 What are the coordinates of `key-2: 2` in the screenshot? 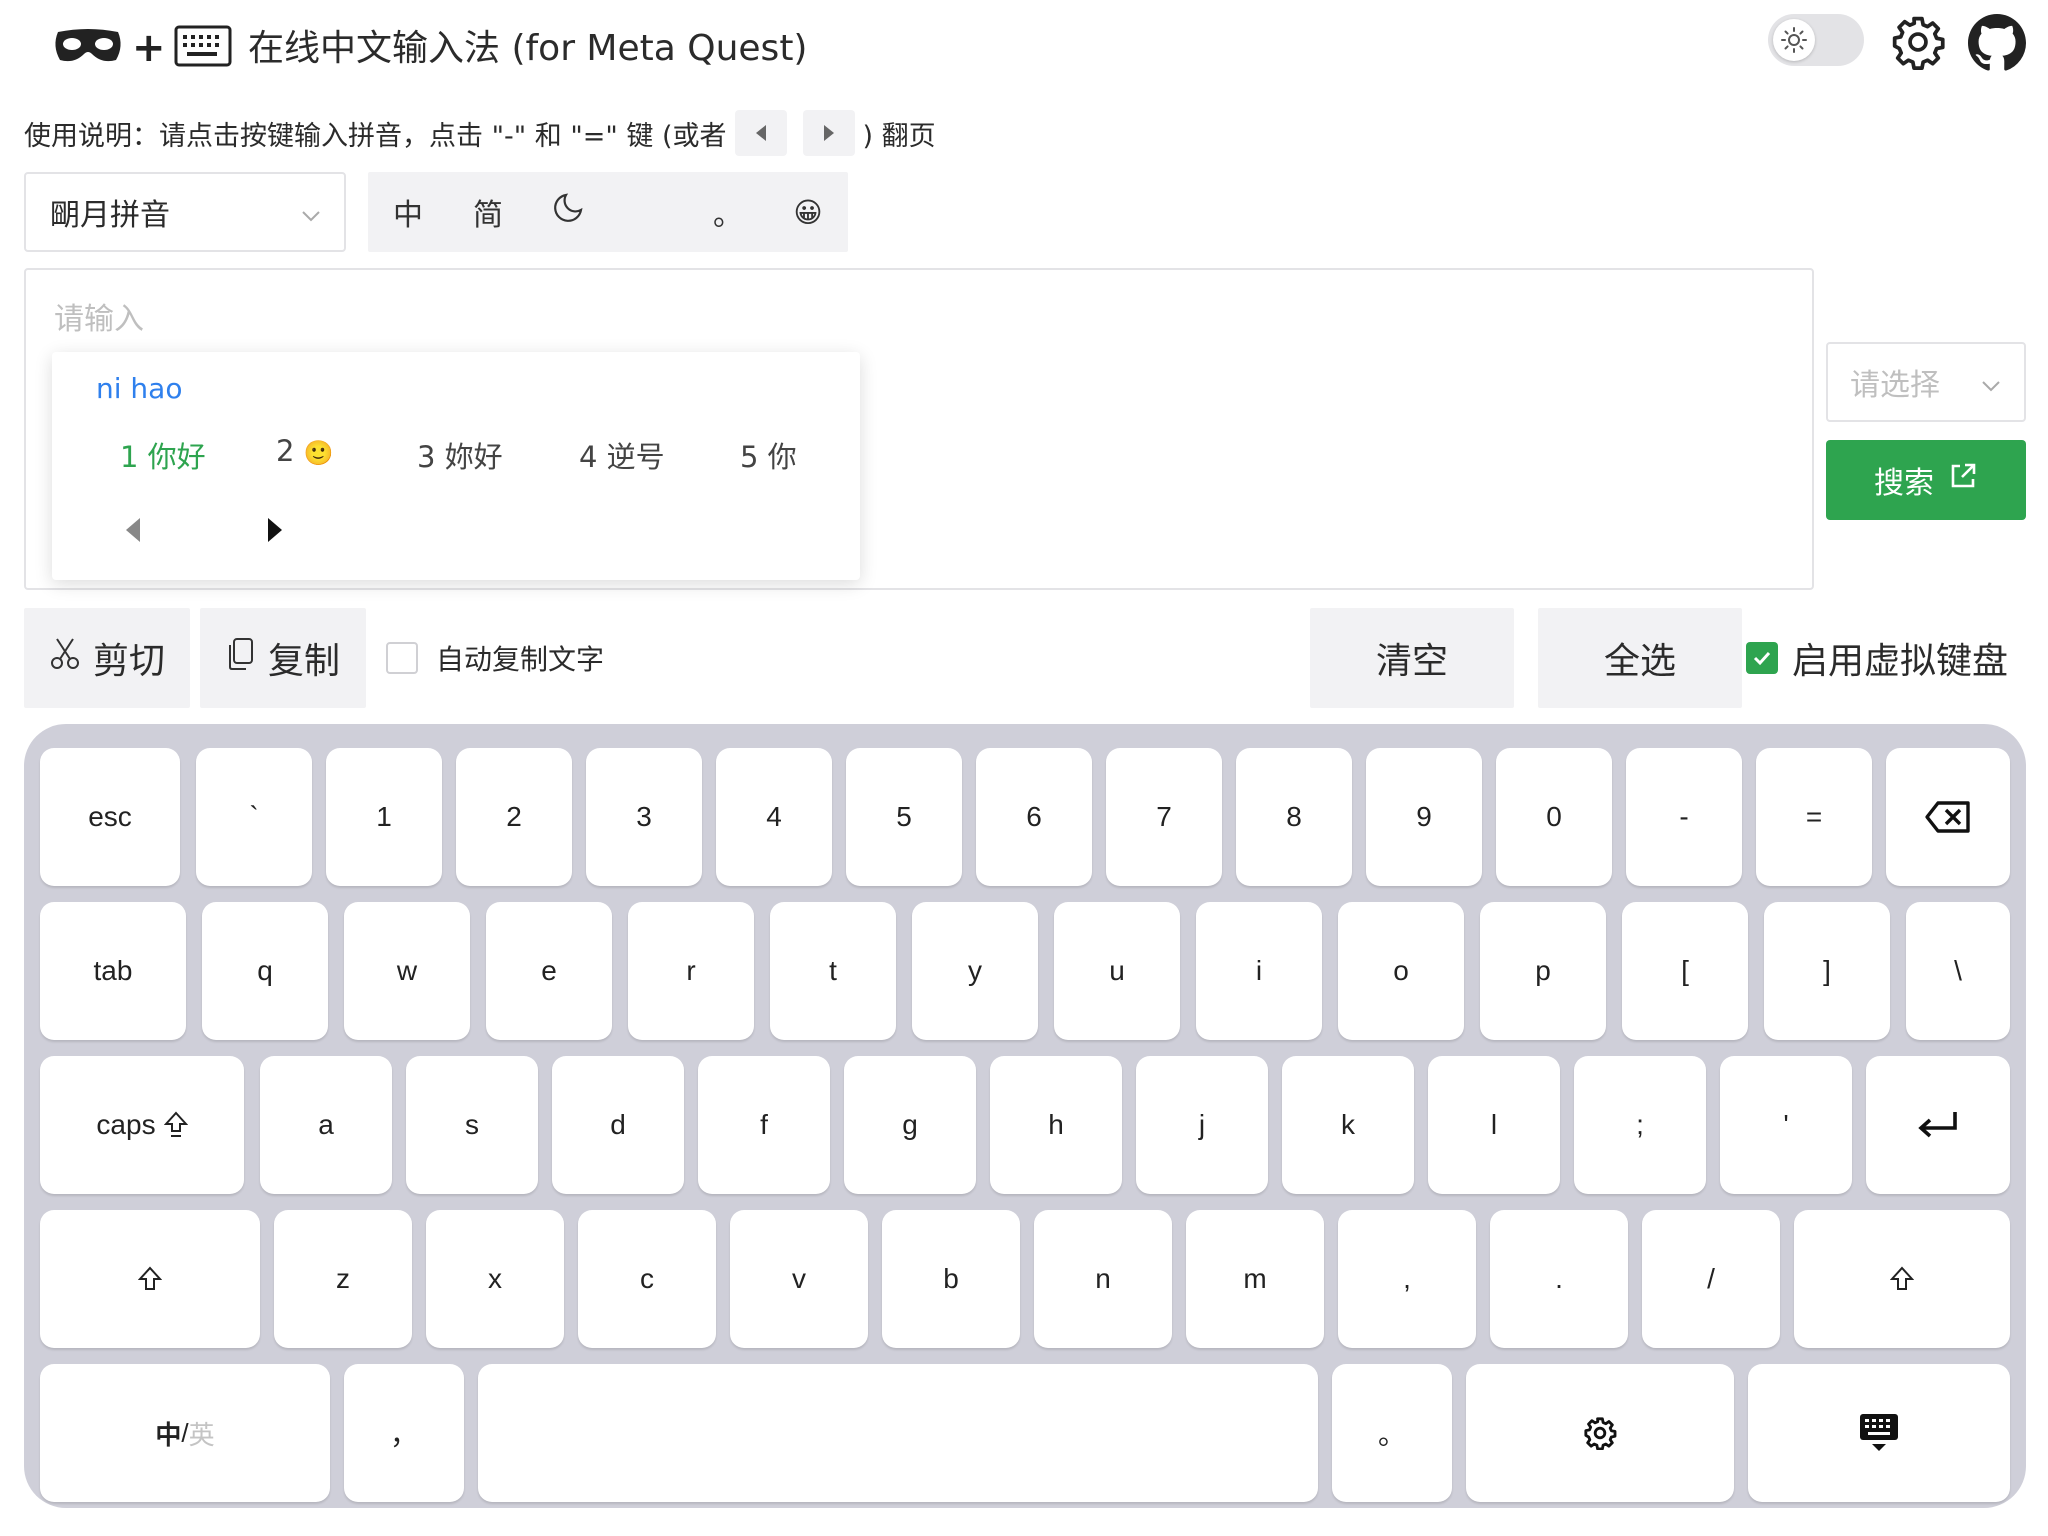 It's located at (514, 817).